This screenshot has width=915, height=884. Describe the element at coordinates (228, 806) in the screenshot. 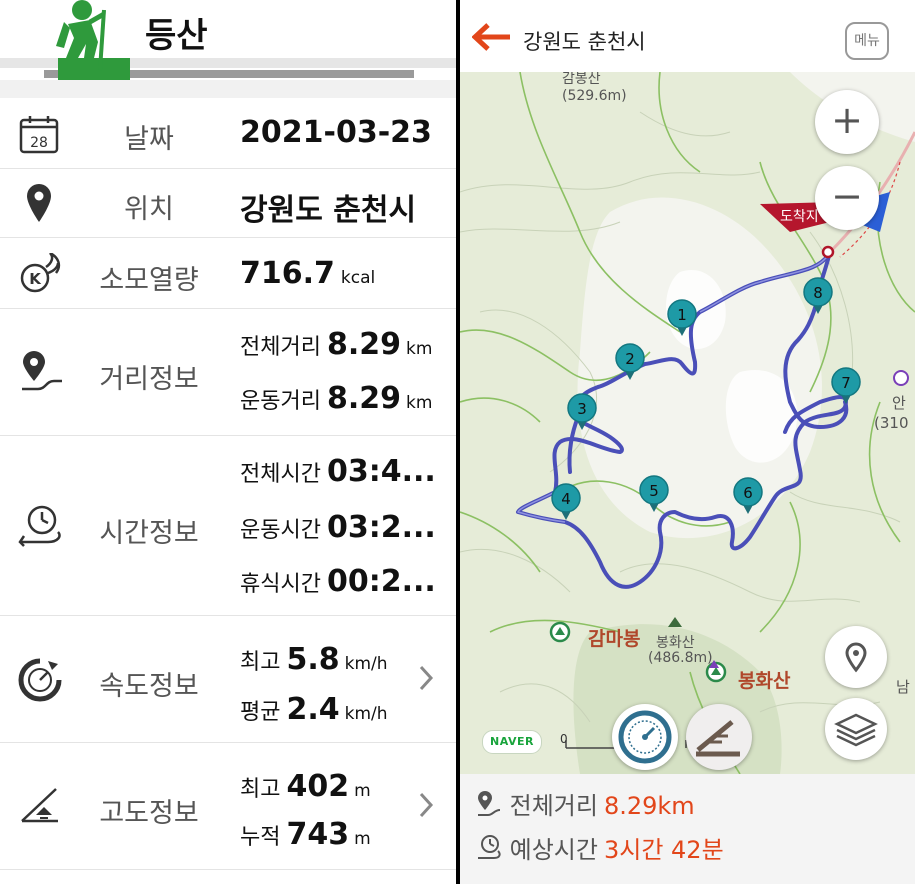

I see `altitude-row: 고도정보 최고 402 m 누적 743 m` at that location.